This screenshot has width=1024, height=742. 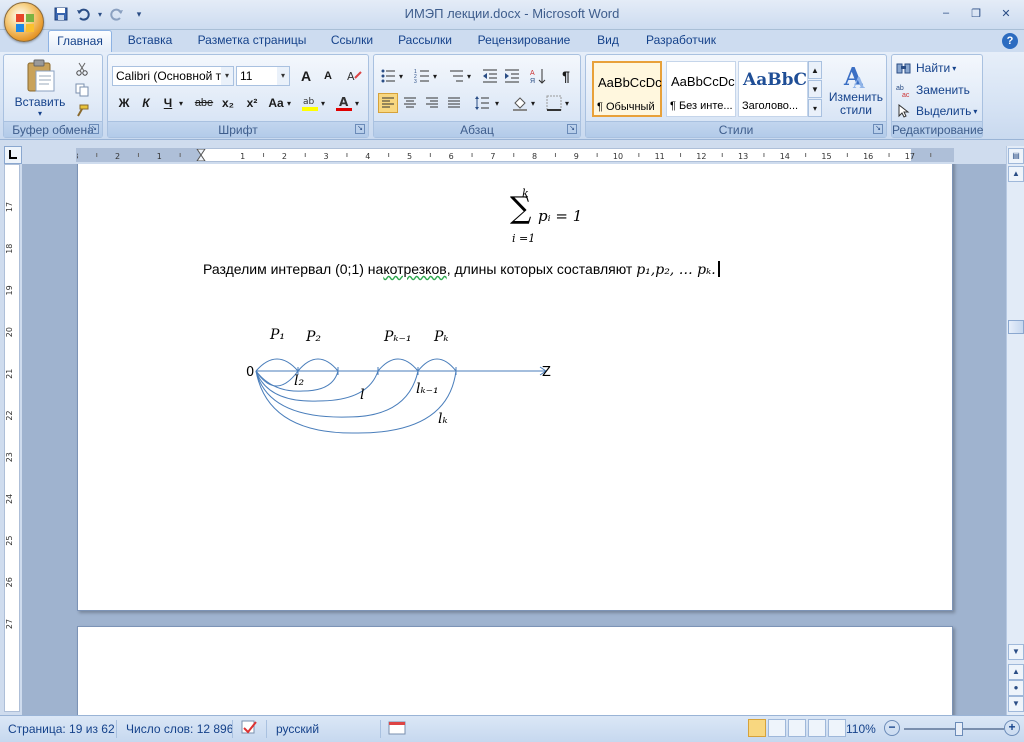 What do you see at coordinates (252, 103) in the screenshot?
I see `superscript-button: x²` at bounding box center [252, 103].